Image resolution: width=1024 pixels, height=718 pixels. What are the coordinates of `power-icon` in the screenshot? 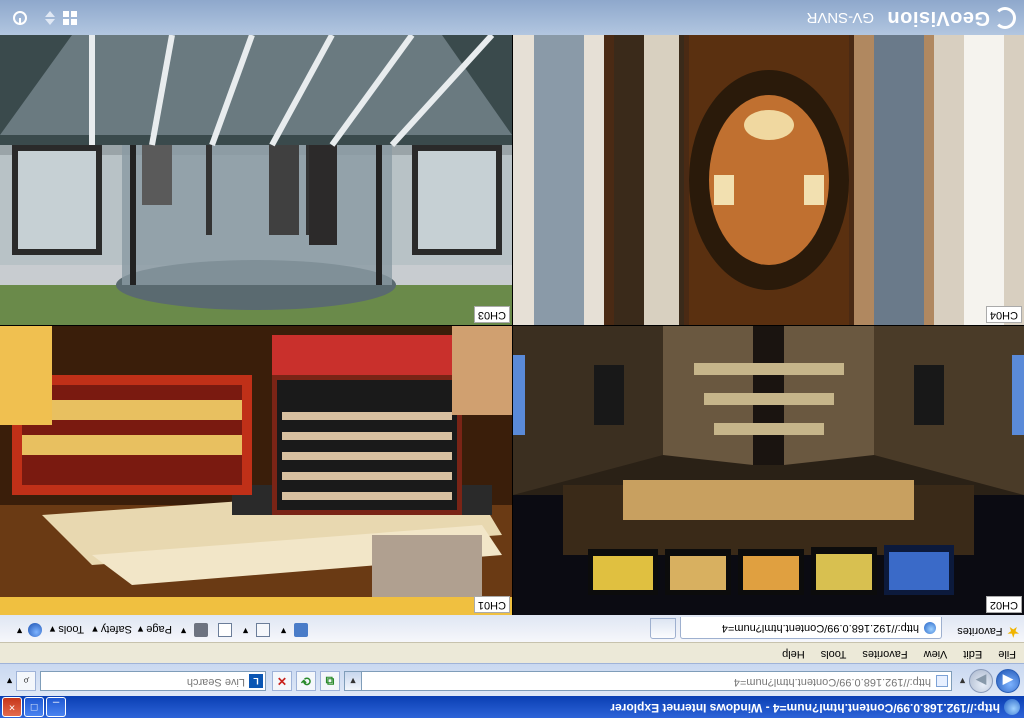 It's located at (20, 18).